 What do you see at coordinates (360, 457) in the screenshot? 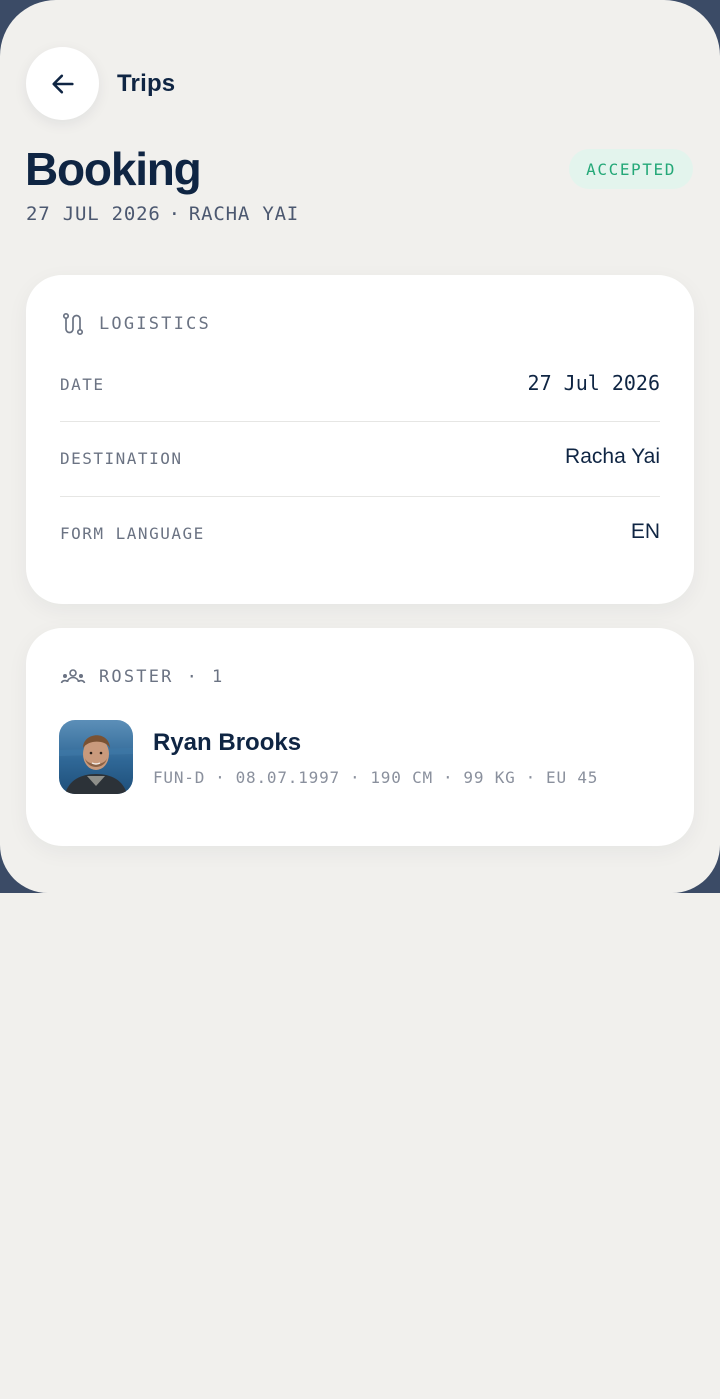
I see `logistics-row-destination: DESTINATION Racha Yai` at bounding box center [360, 457].